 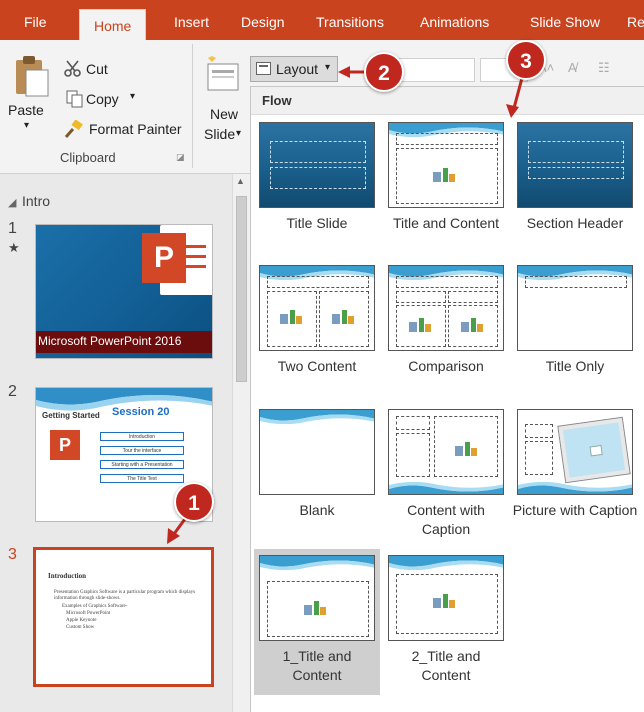 What do you see at coordinates (220, 134) in the screenshot?
I see `new-slide-label-2: Slide` at bounding box center [220, 134].